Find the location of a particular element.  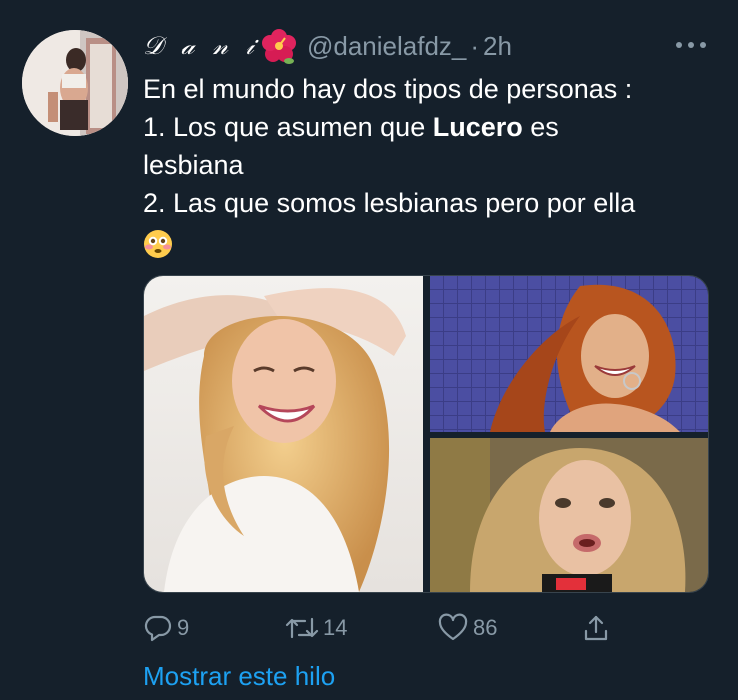

tweet-actions: 9 14 86 is located at coordinates (433, 628).